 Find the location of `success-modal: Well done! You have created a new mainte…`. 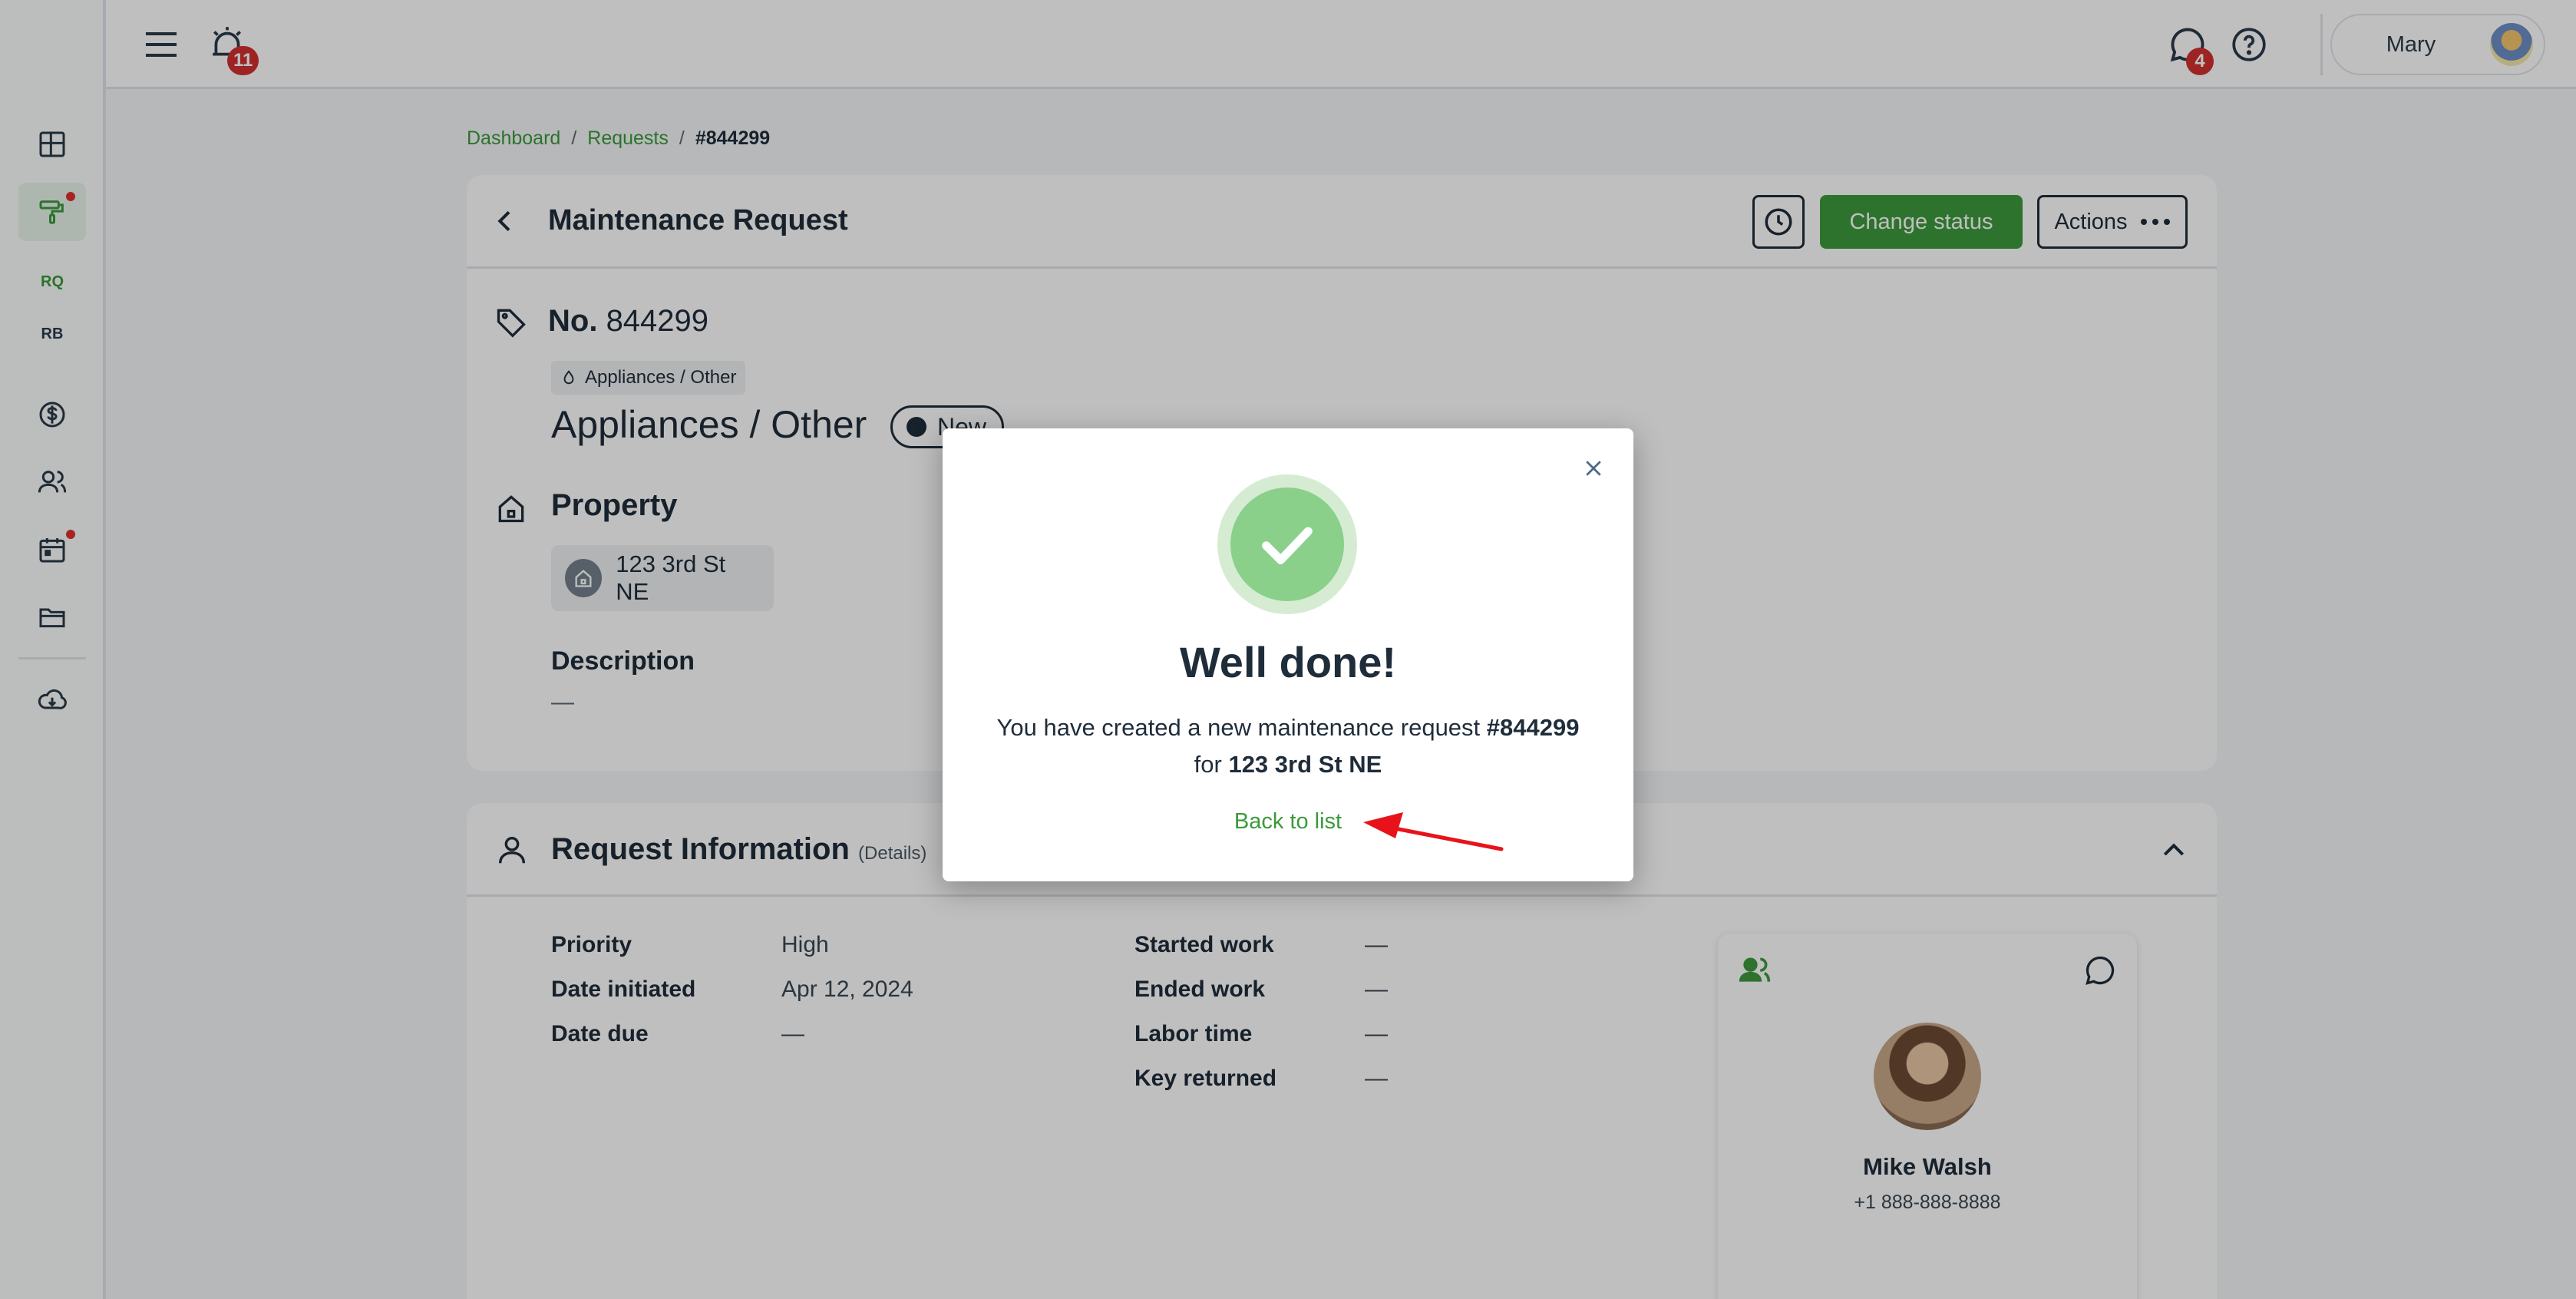

success-modal: Well done! You have created a new mainte… is located at coordinates (1288, 654).